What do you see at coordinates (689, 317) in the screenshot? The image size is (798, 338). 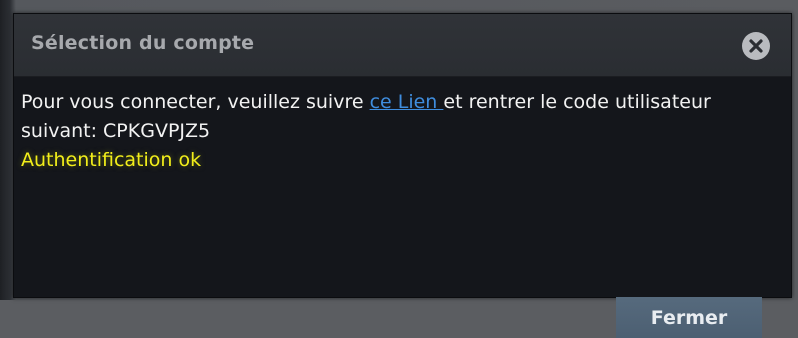 I see `close-button: Fermer` at bounding box center [689, 317].